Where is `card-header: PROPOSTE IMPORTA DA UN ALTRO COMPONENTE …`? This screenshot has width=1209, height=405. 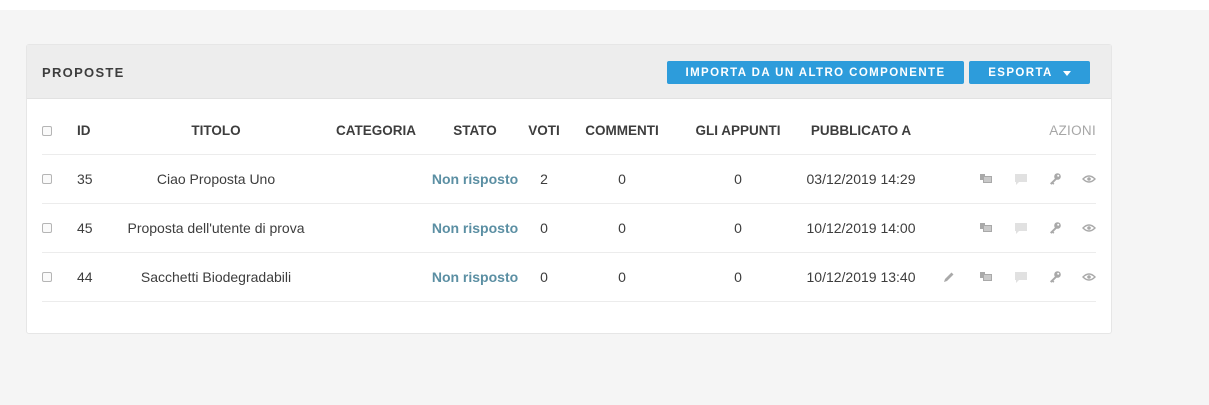 card-header: PROPOSTE IMPORTA DA UN ALTRO COMPONENTE … is located at coordinates (569, 72).